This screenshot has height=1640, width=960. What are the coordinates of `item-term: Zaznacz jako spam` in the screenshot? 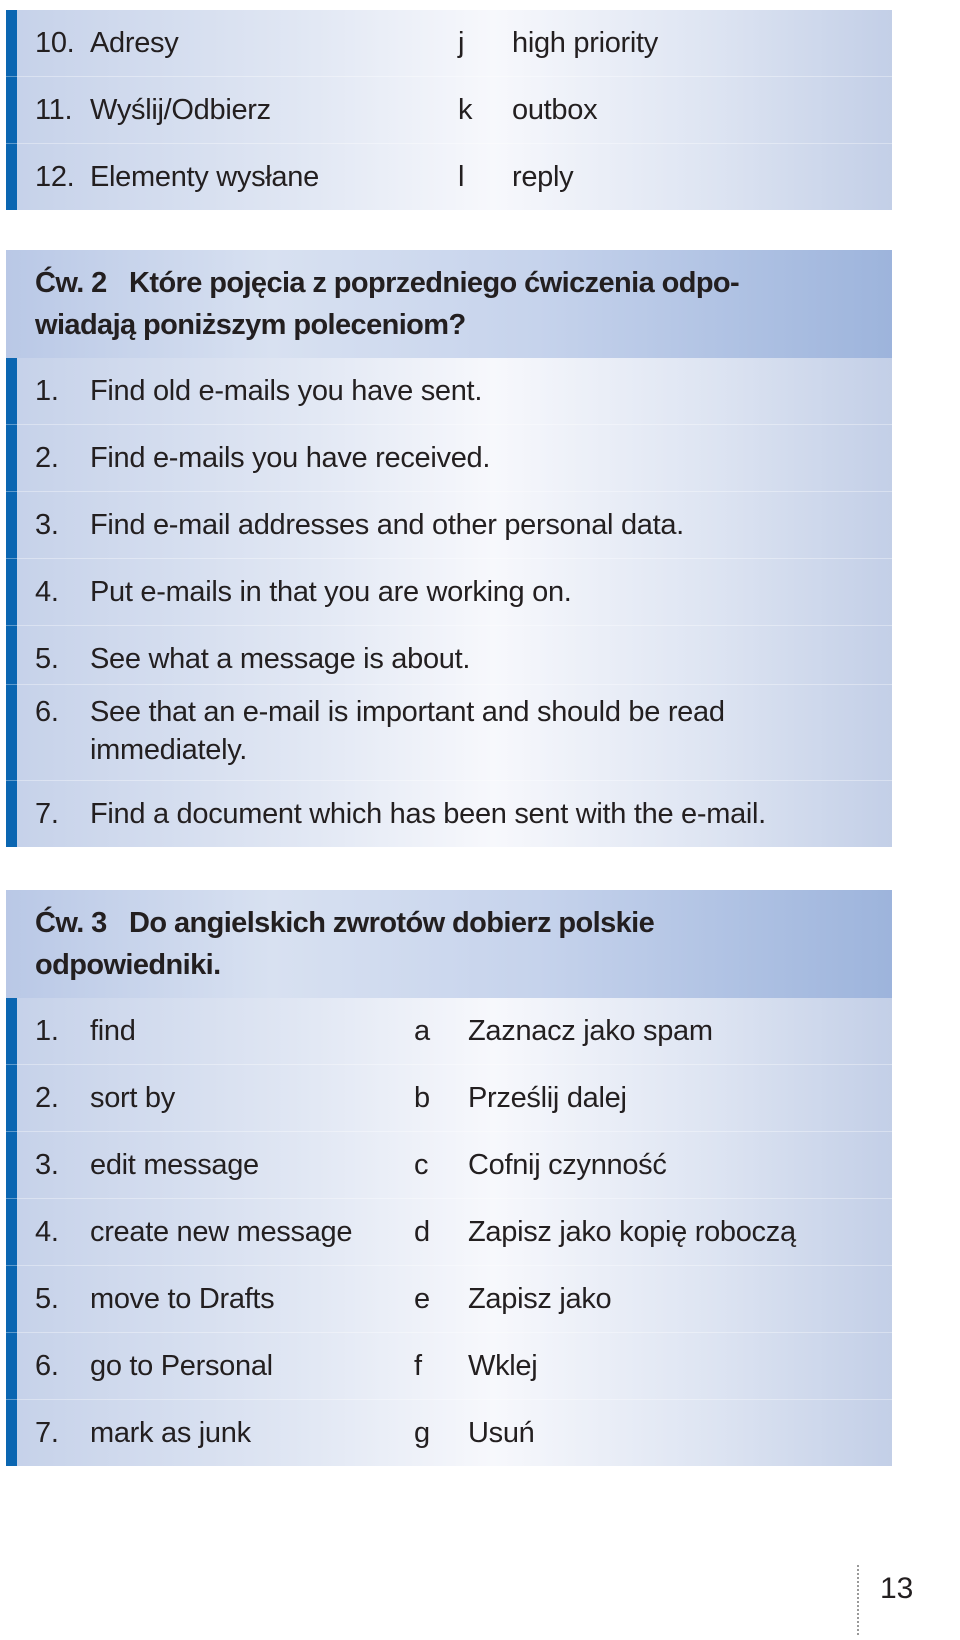 It's located at (590, 1031).